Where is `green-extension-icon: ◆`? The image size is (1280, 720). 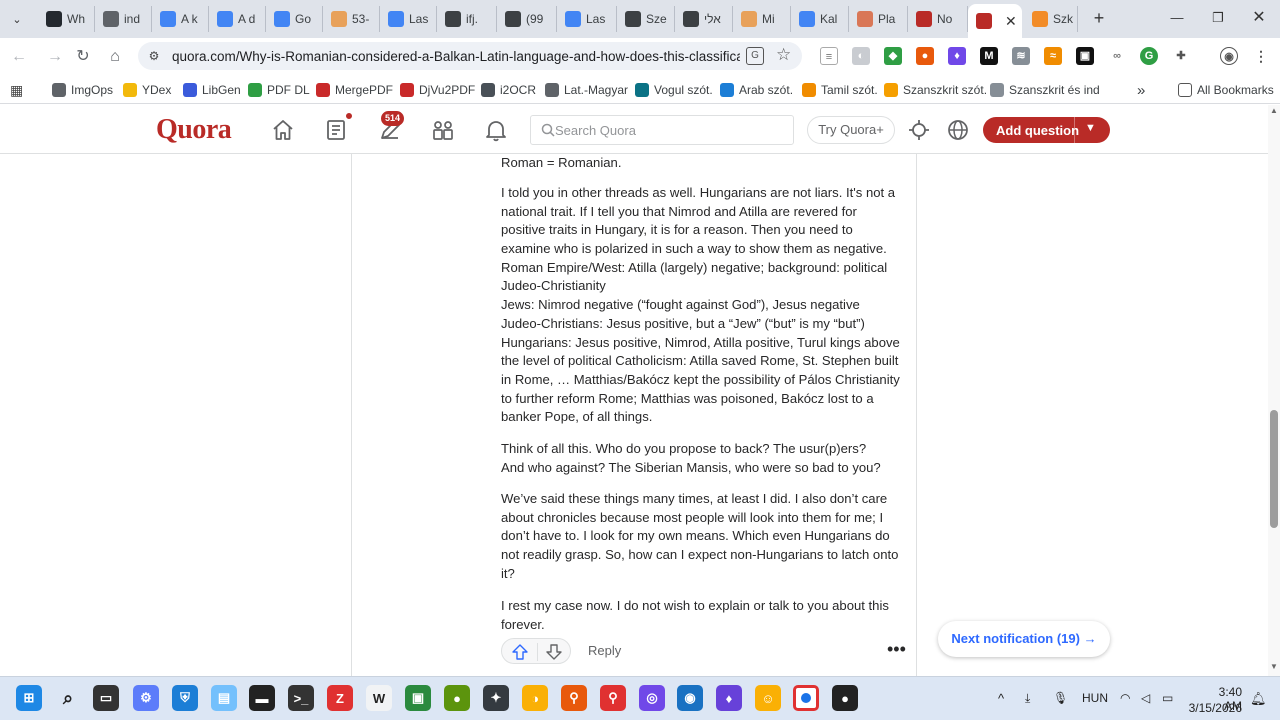 green-extension-icon: ◆ is located at coordinates (893, 56).